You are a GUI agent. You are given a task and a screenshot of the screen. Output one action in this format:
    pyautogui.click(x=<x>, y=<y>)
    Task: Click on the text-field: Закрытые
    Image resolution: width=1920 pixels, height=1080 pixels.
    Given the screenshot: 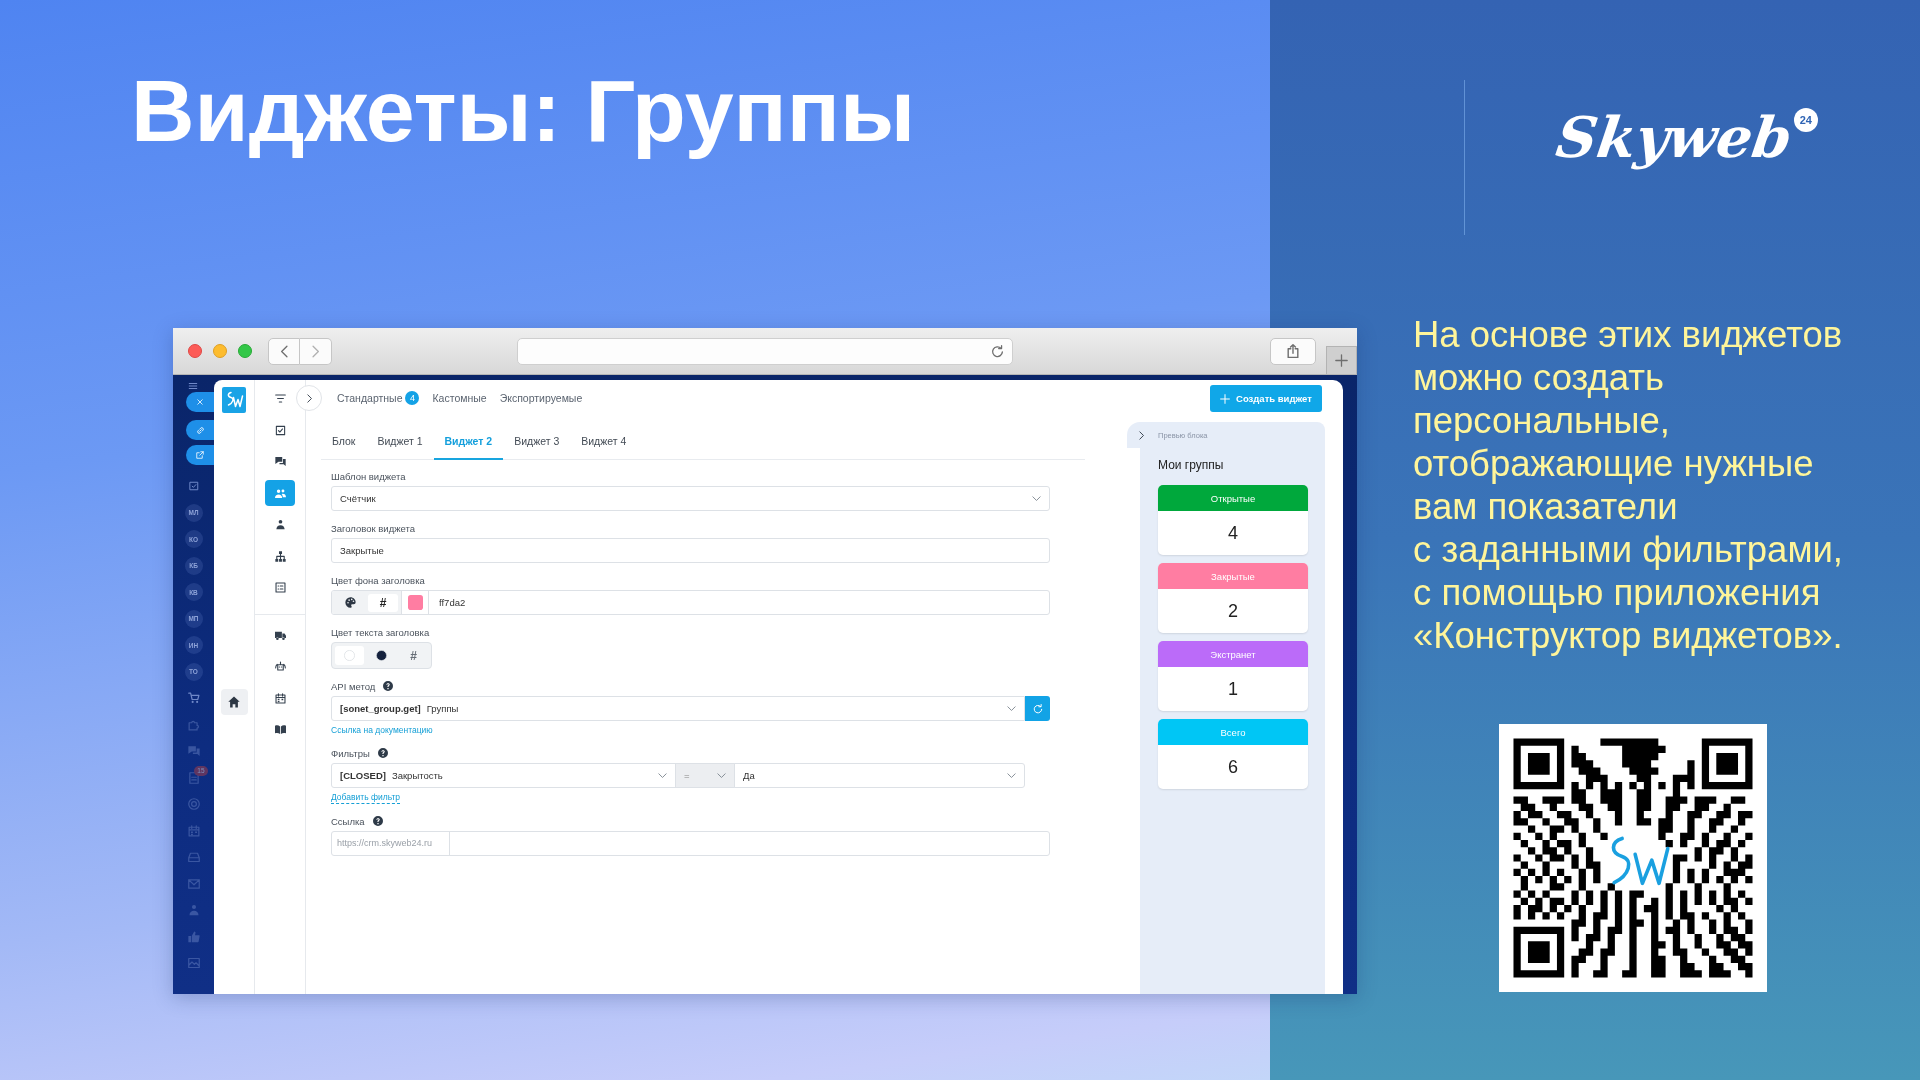 What is the action you would take?
    pyautogui.click(x=690, y=550)
    